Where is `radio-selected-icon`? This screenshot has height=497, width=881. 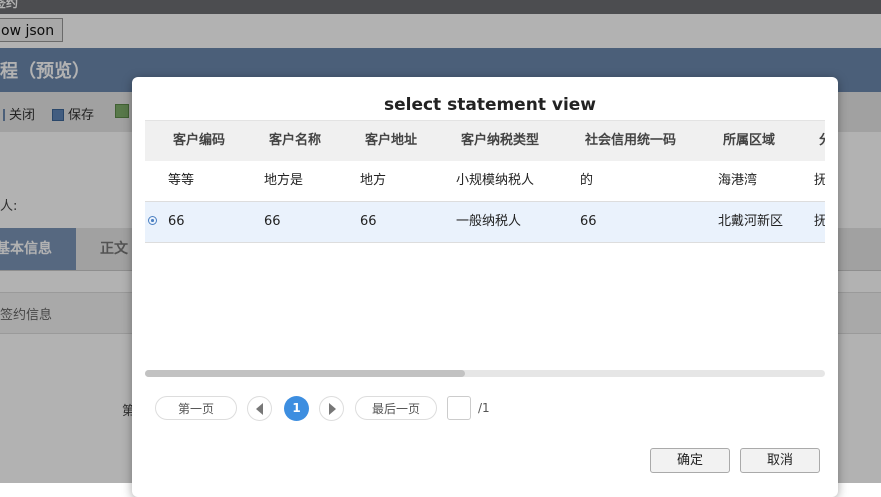
radio-selected-icon is located at coordinates (152, 220).